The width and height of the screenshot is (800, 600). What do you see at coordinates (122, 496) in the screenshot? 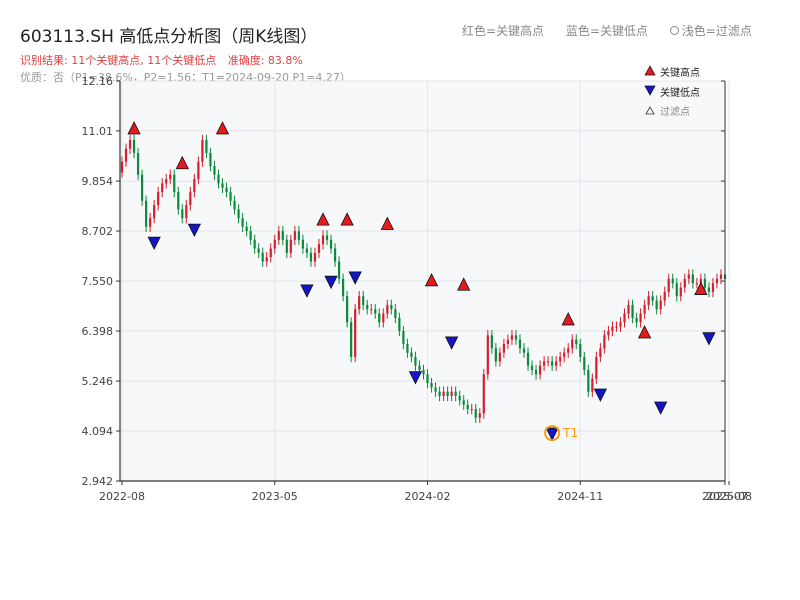
I see `x-tick-label: 2022-08` at bounding box center [122, 496].